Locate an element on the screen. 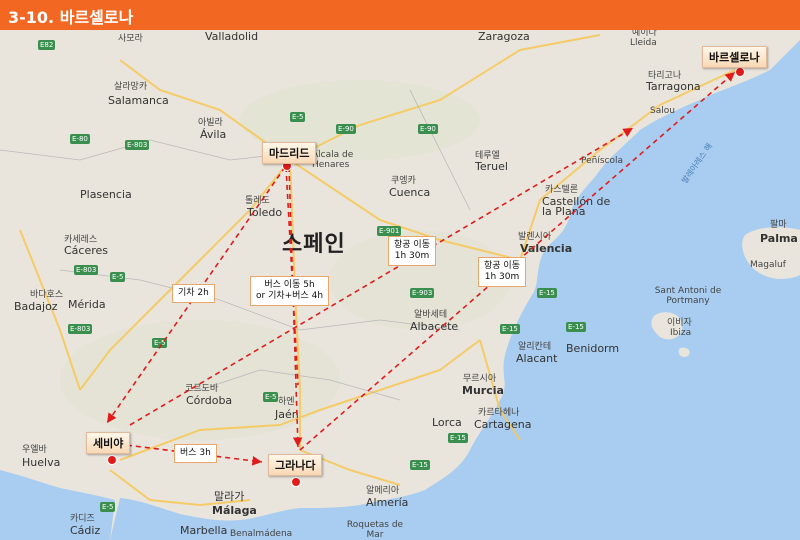  route-label-madrid-seville: 기차 2h is located at coordinates (193, 293).